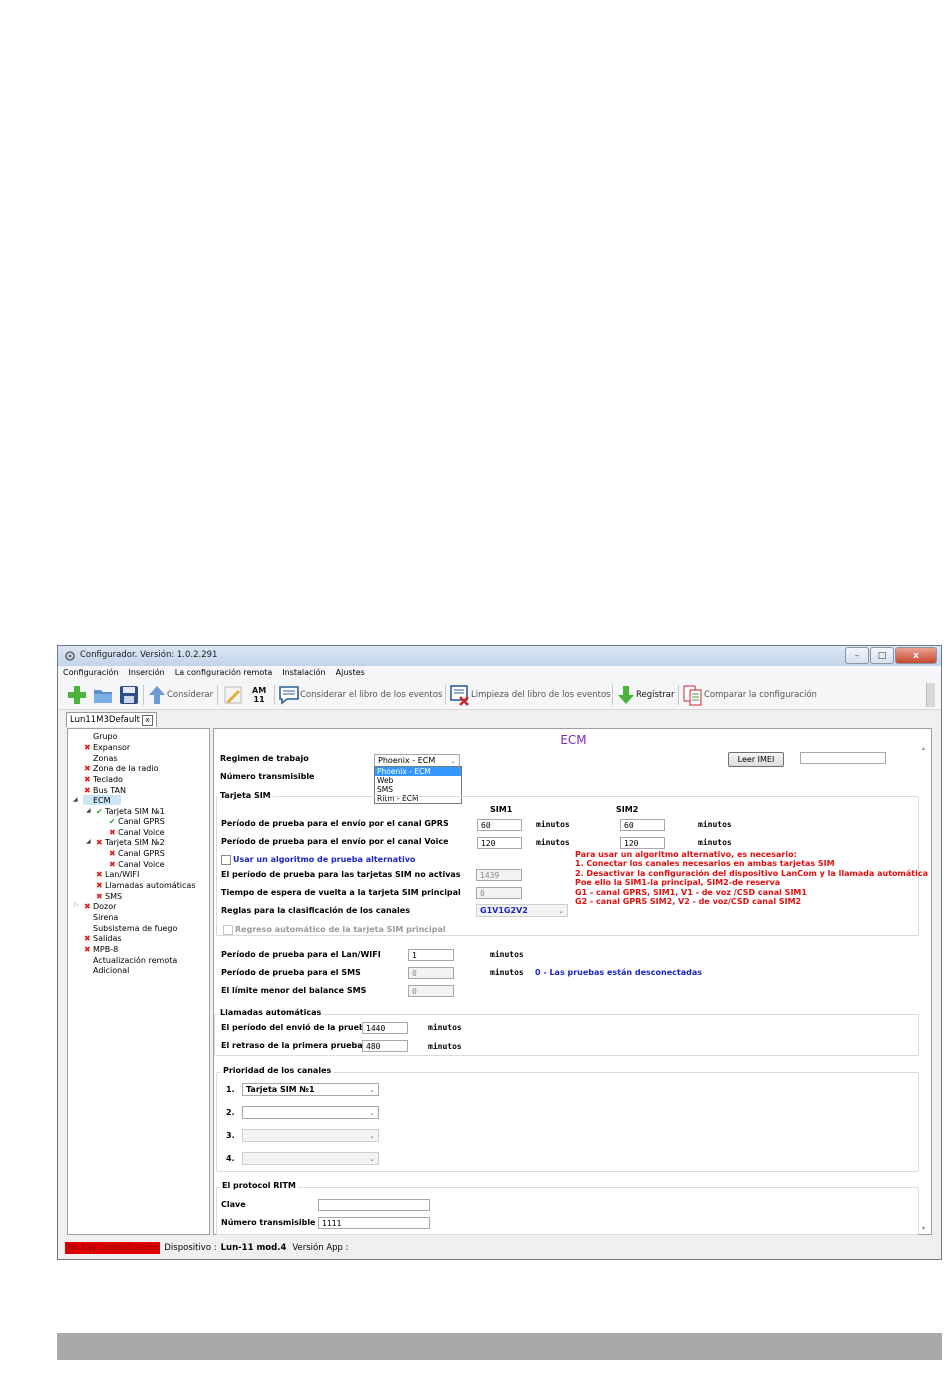 Image resolution: width=950 pixels, height=1378 pixels. I want to click on tree-item-sms: ✖ SMS, so click(109, 896).